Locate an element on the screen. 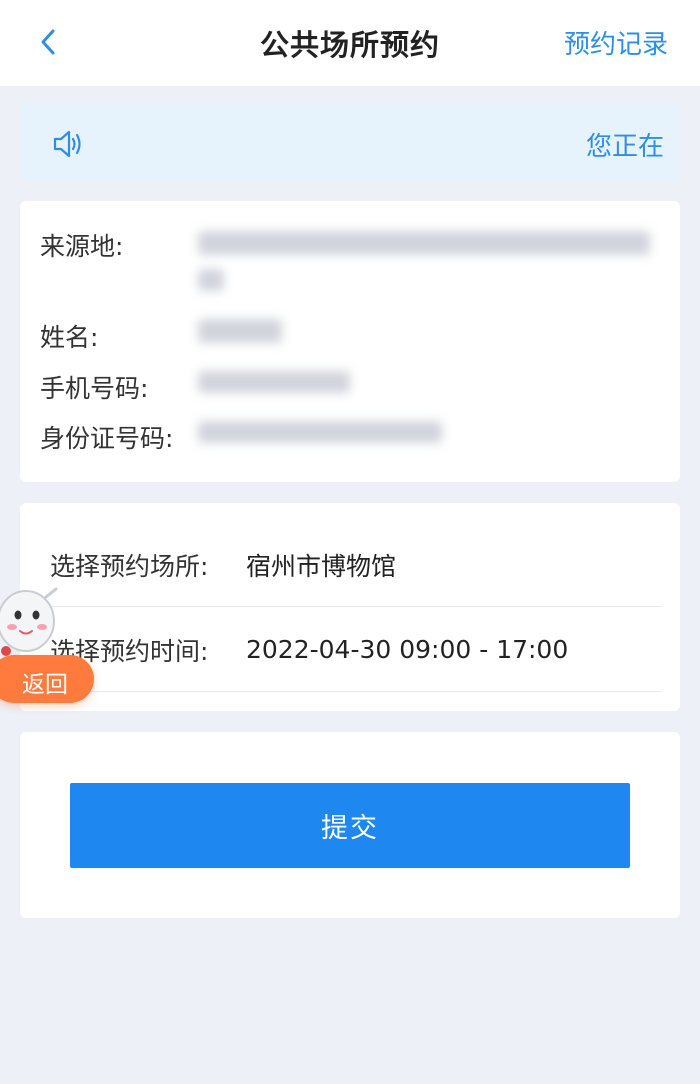 The width and height of the screenshot is (700, 1084). row-divider is located at coordinates (356, 691).